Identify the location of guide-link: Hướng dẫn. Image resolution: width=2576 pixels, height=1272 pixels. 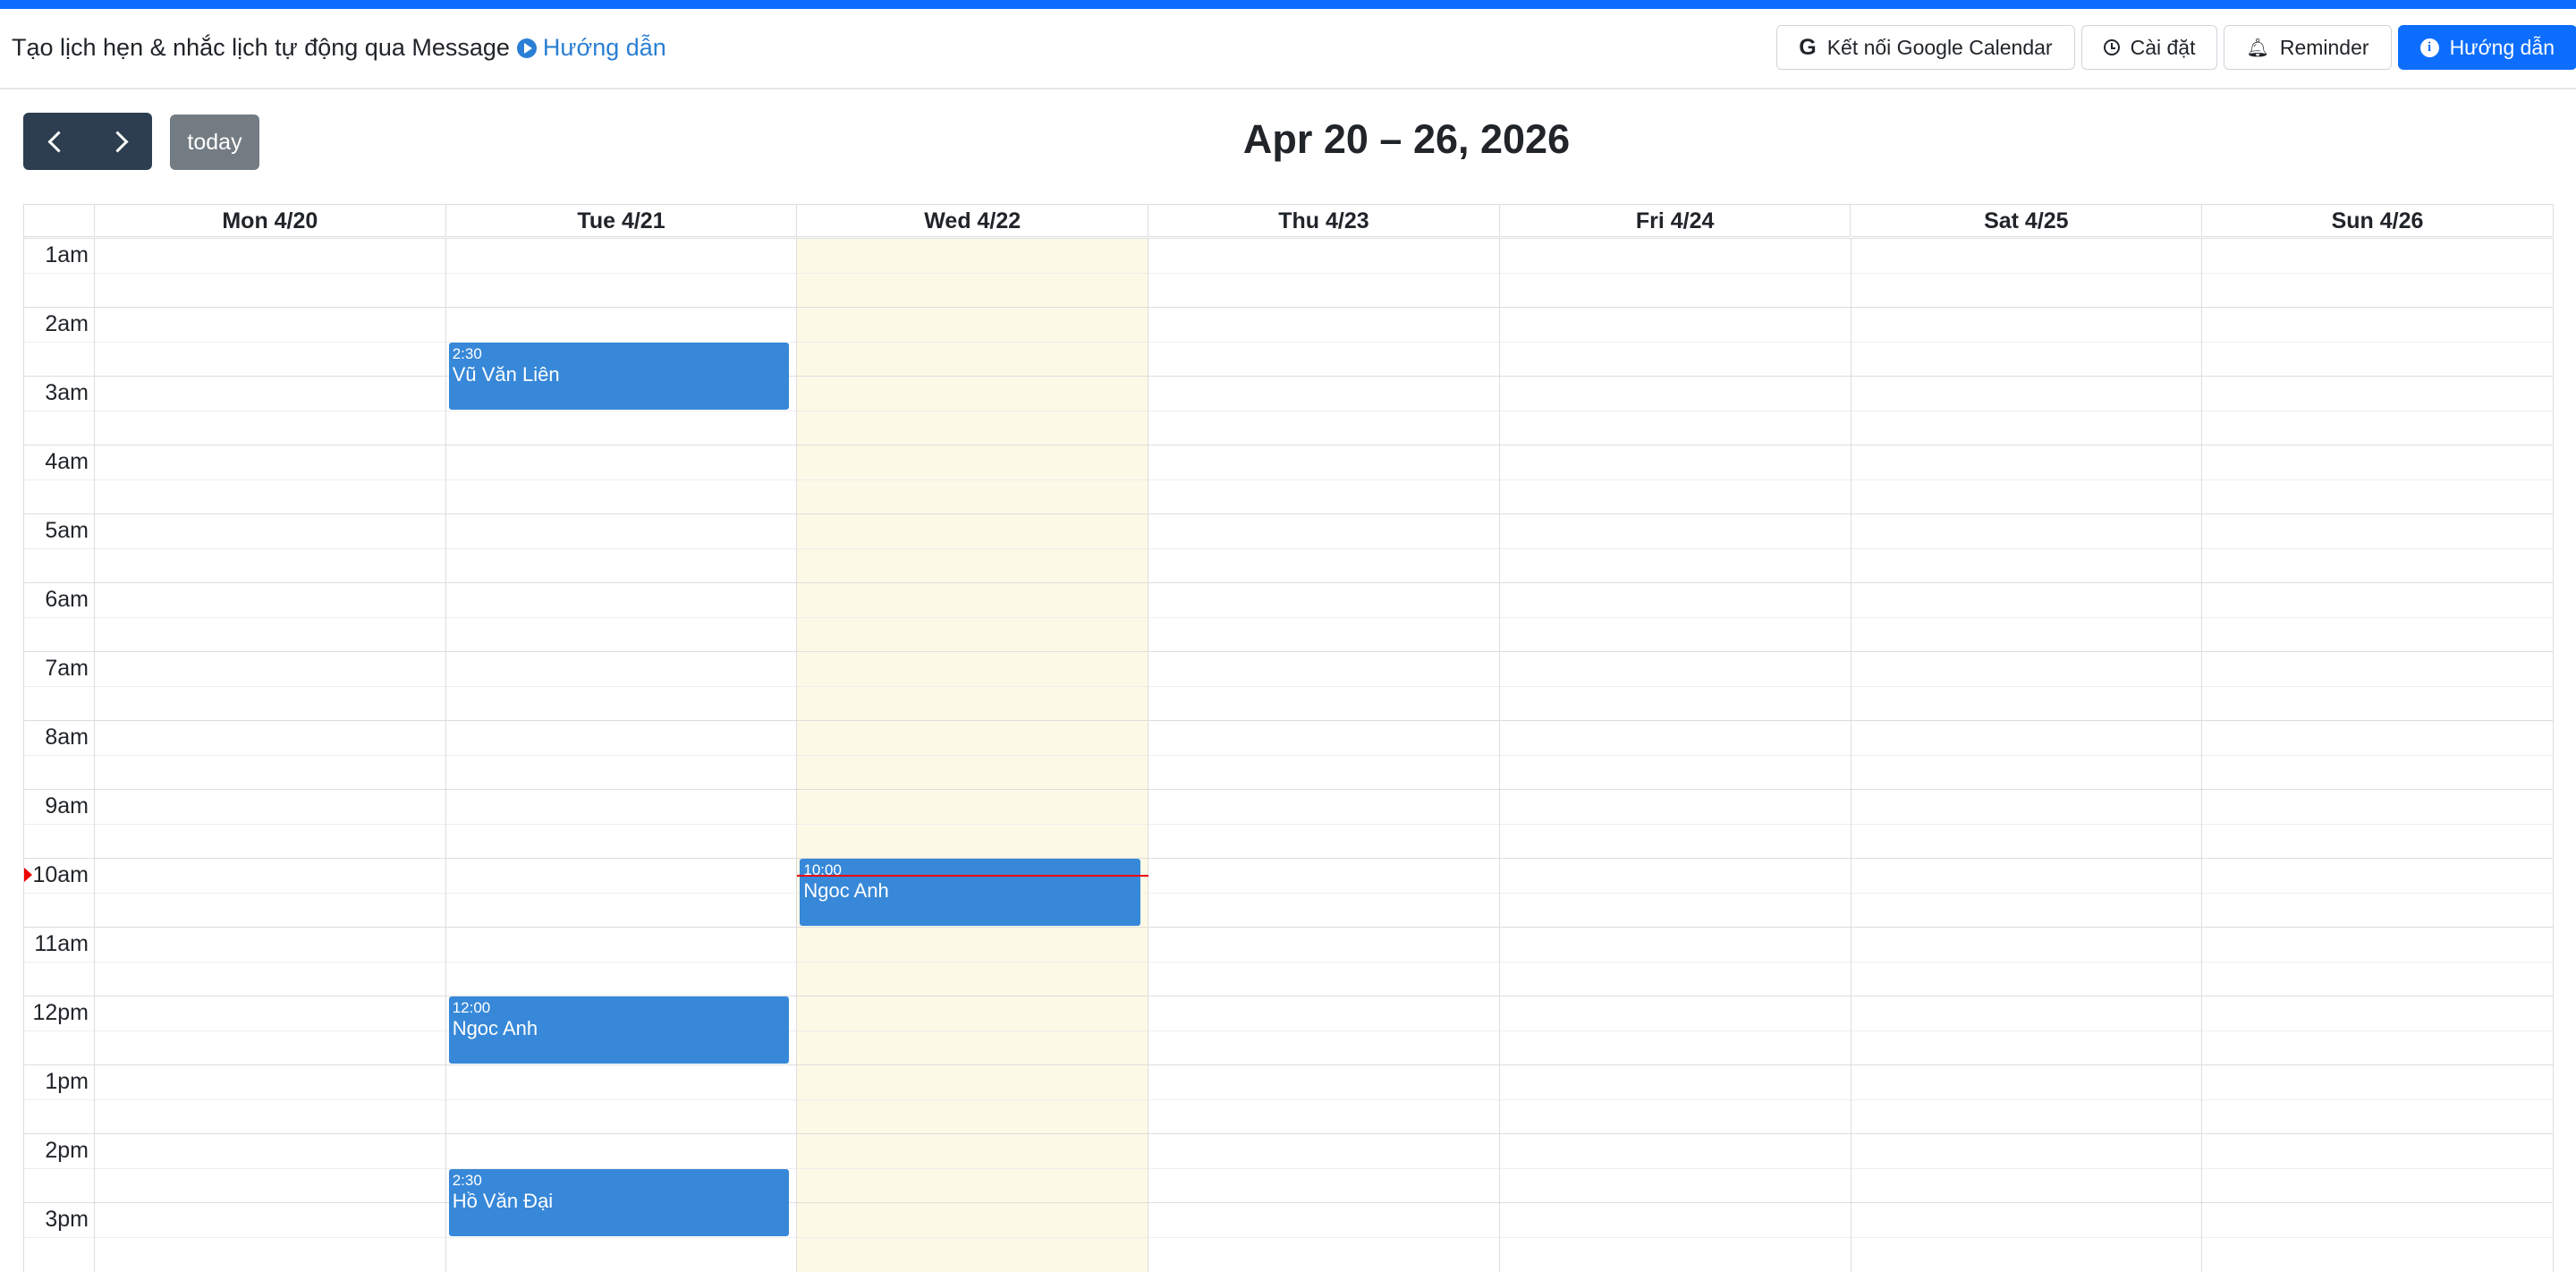
(591, 48).